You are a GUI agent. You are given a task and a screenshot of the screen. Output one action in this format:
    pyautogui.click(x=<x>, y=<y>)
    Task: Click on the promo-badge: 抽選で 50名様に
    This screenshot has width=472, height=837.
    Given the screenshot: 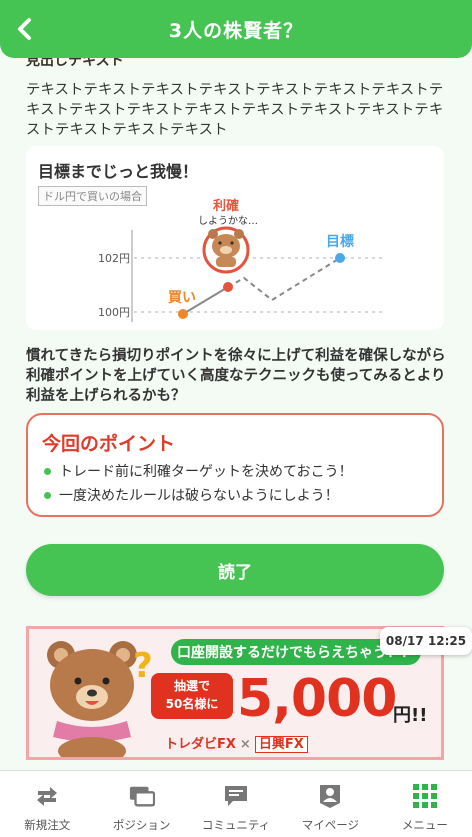 What is the action you would take?
    pyautogui.click(x=192, y=696)
    